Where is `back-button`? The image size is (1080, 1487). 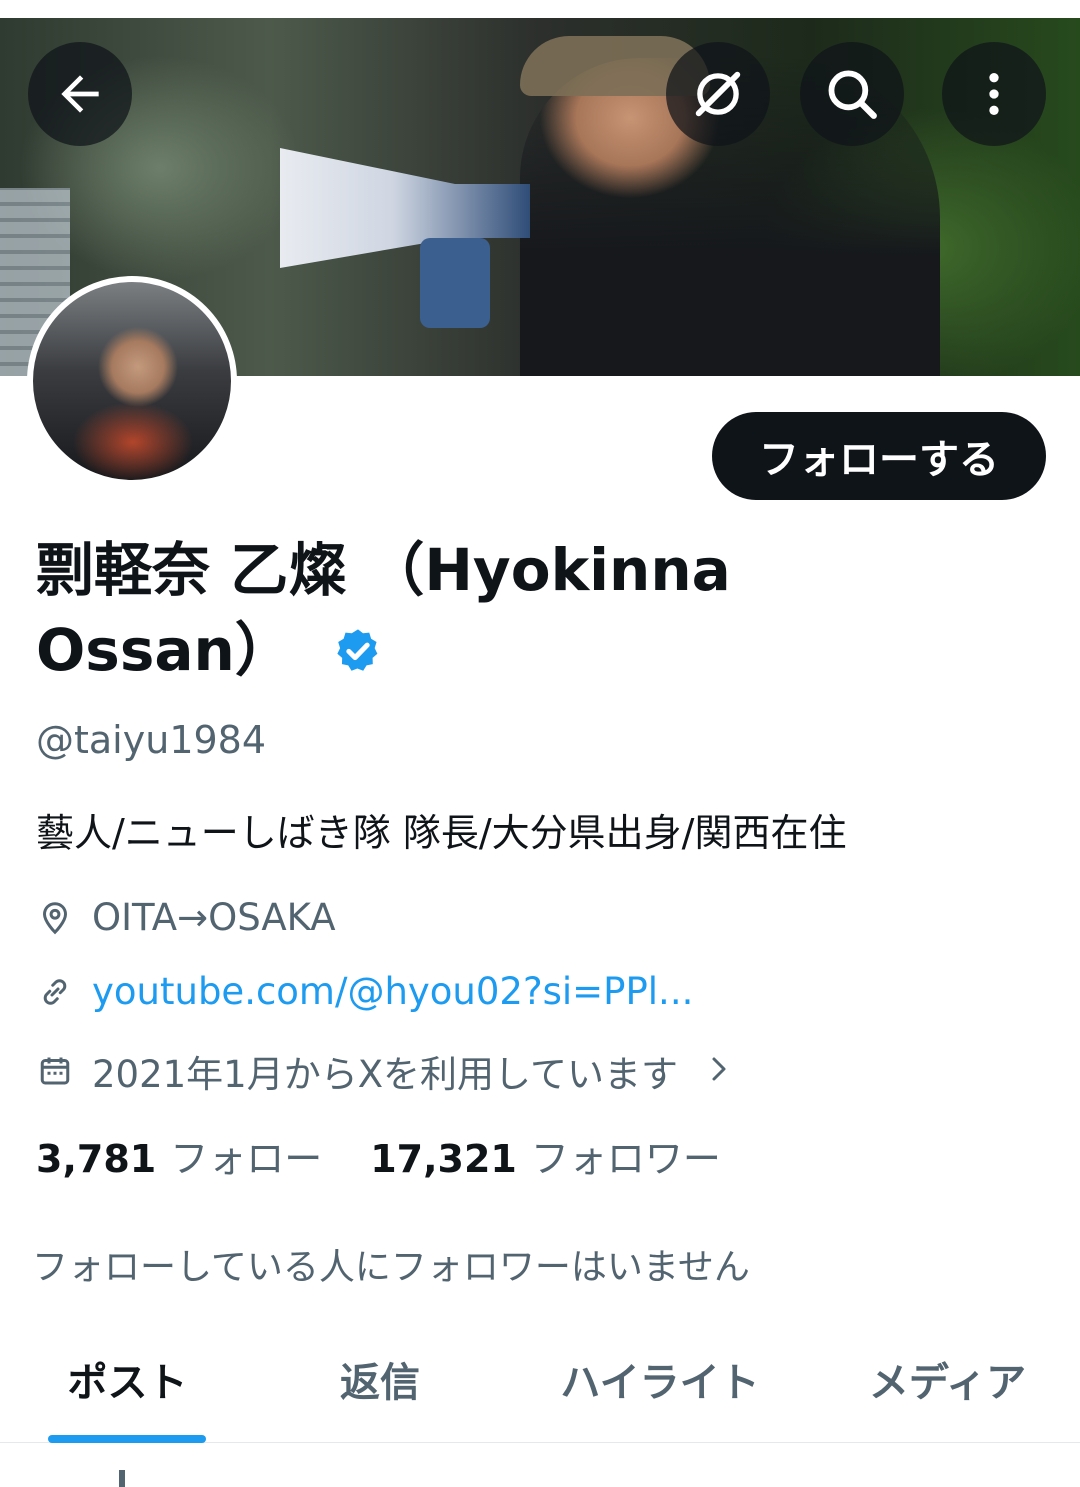
back-button is located at coordinates (80, 94).